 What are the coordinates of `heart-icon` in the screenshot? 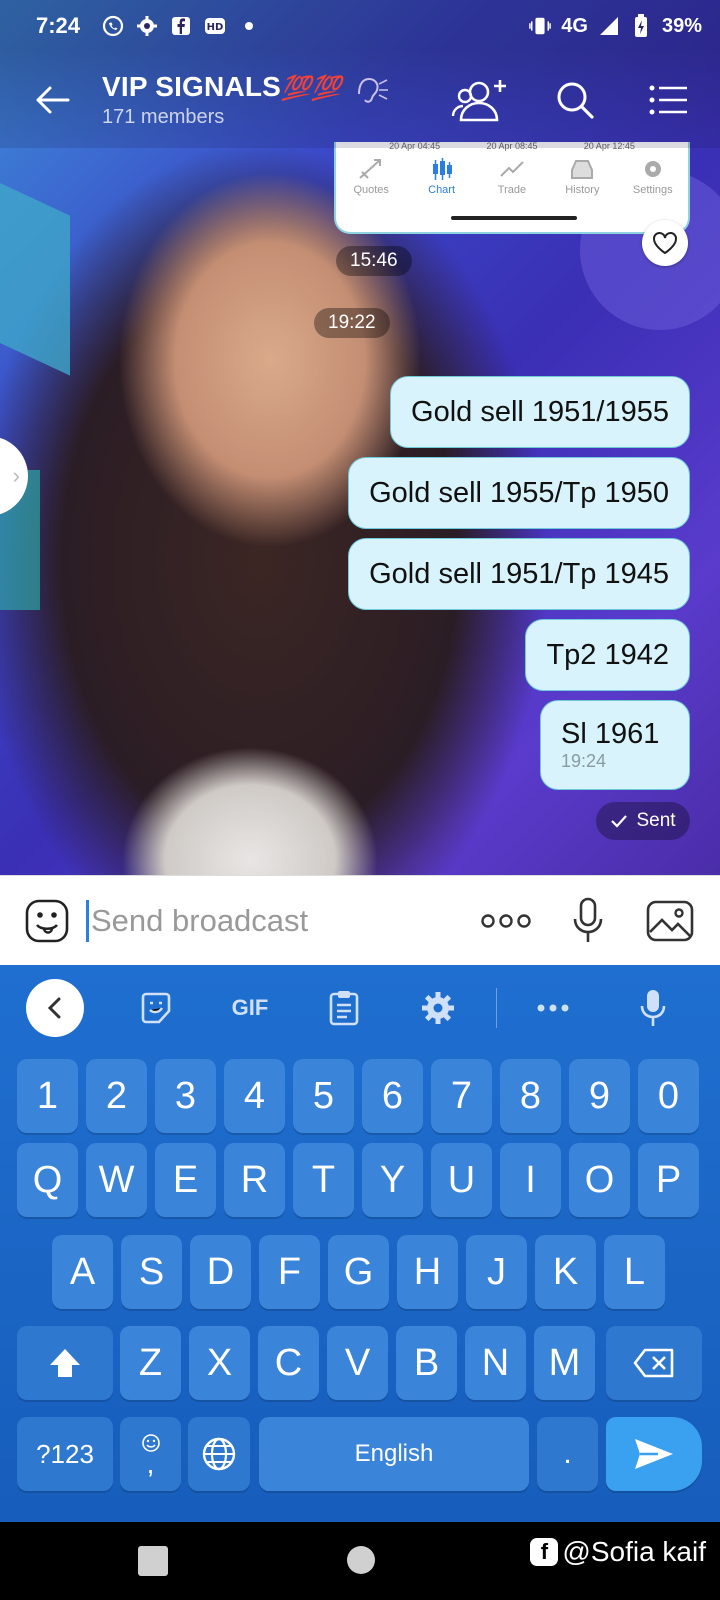 It's located at (665, 243).